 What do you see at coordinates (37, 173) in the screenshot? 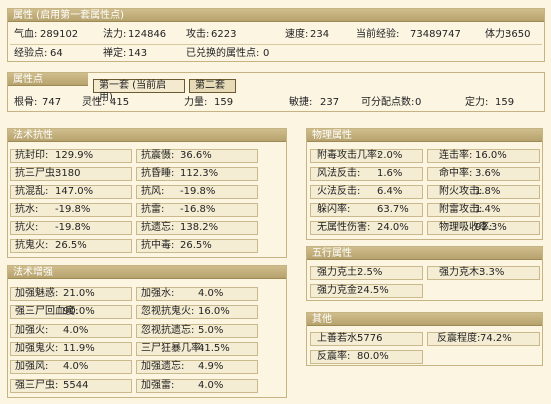
I see `stat-label: 抗三尸虫:` at bounding box center [37, 173].